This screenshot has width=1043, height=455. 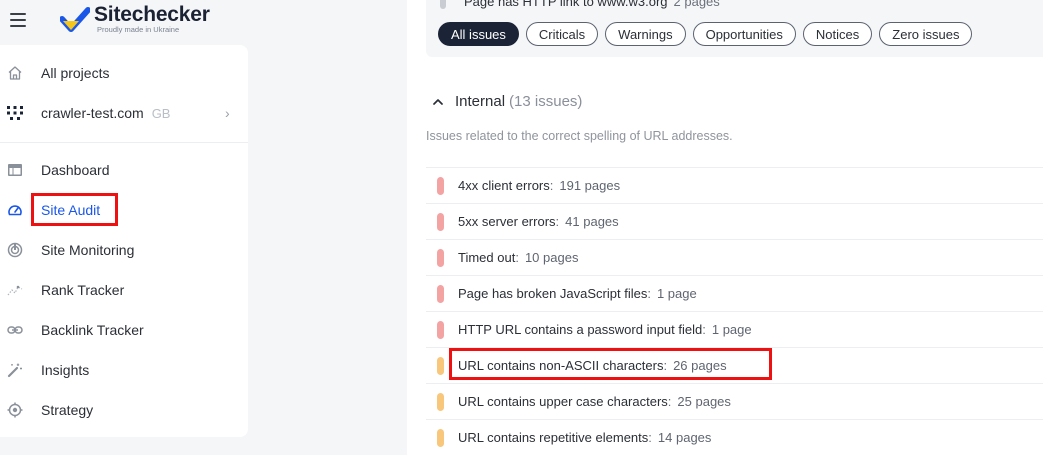 What do you see at coordinates (18, 20) in the screenshot?
I see `hamburger-menu-icon` at bounding box center [18, 20].